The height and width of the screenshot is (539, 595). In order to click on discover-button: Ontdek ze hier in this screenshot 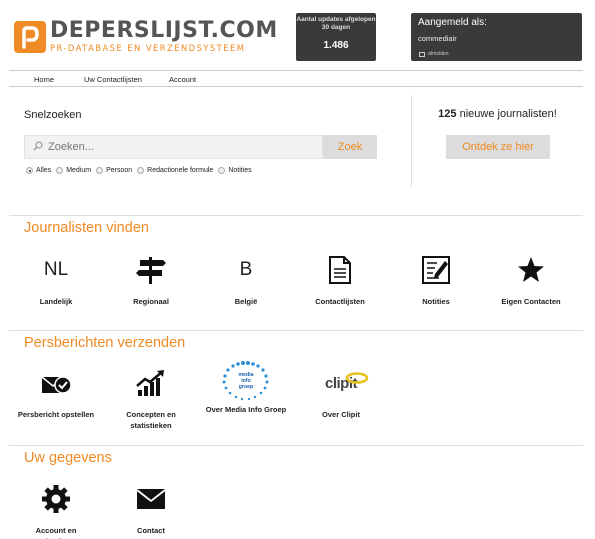, I will do `click(498, 147)`.